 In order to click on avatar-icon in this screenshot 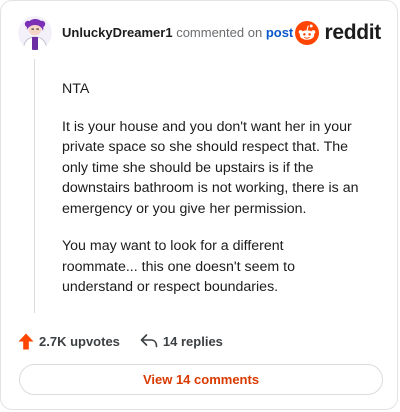, I will do `click(35, 33)`.